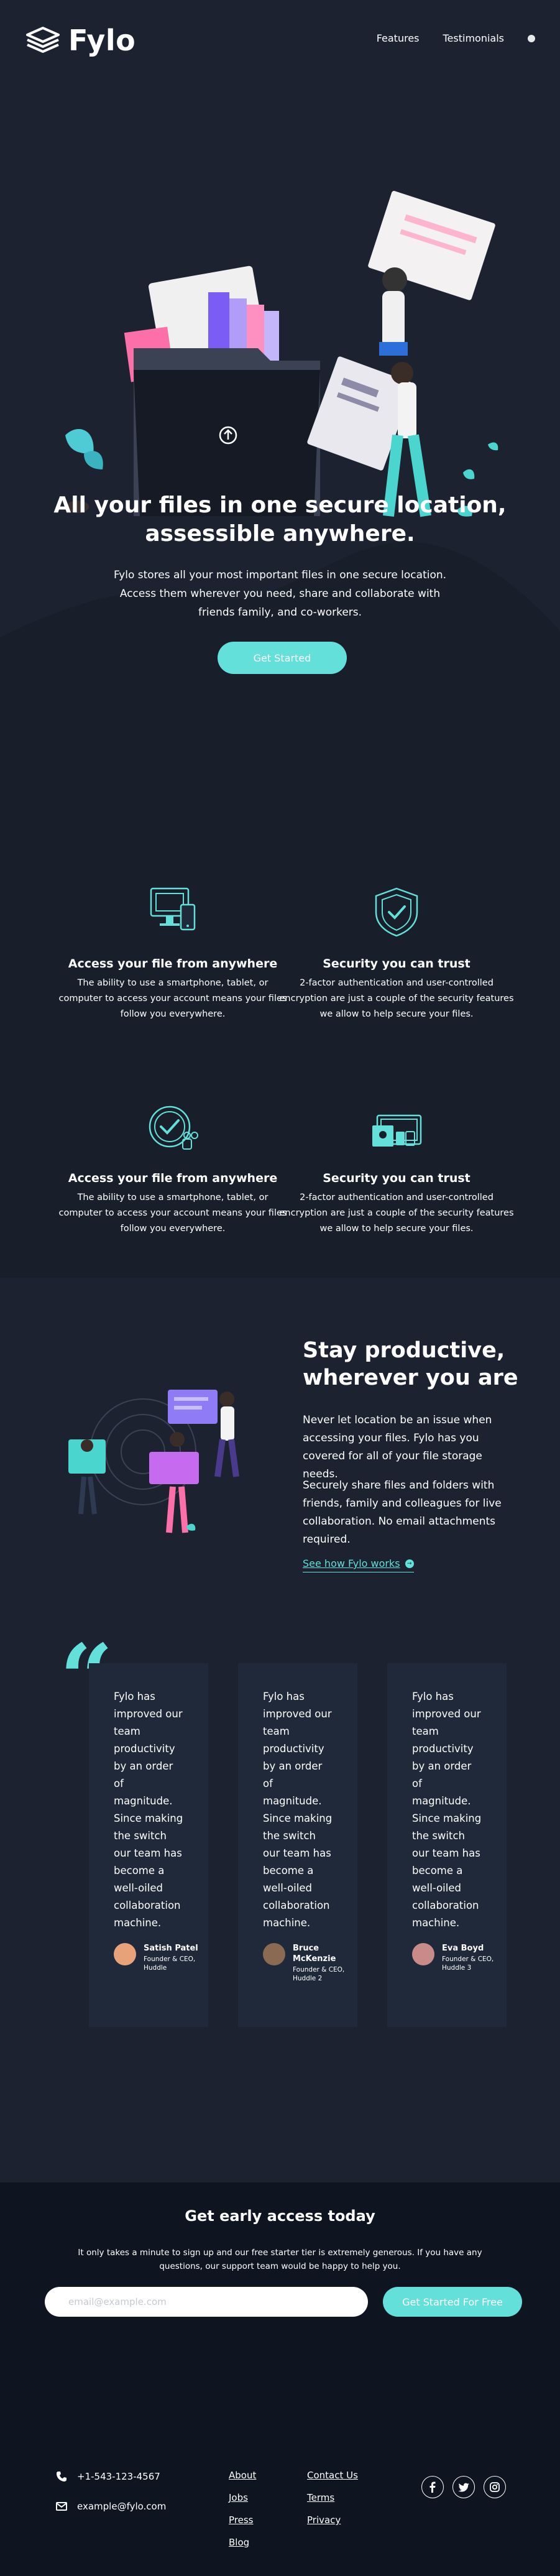 The image size is (560, 2576). I want to click on main-nav: Features Testimonials, so click(456, 38).